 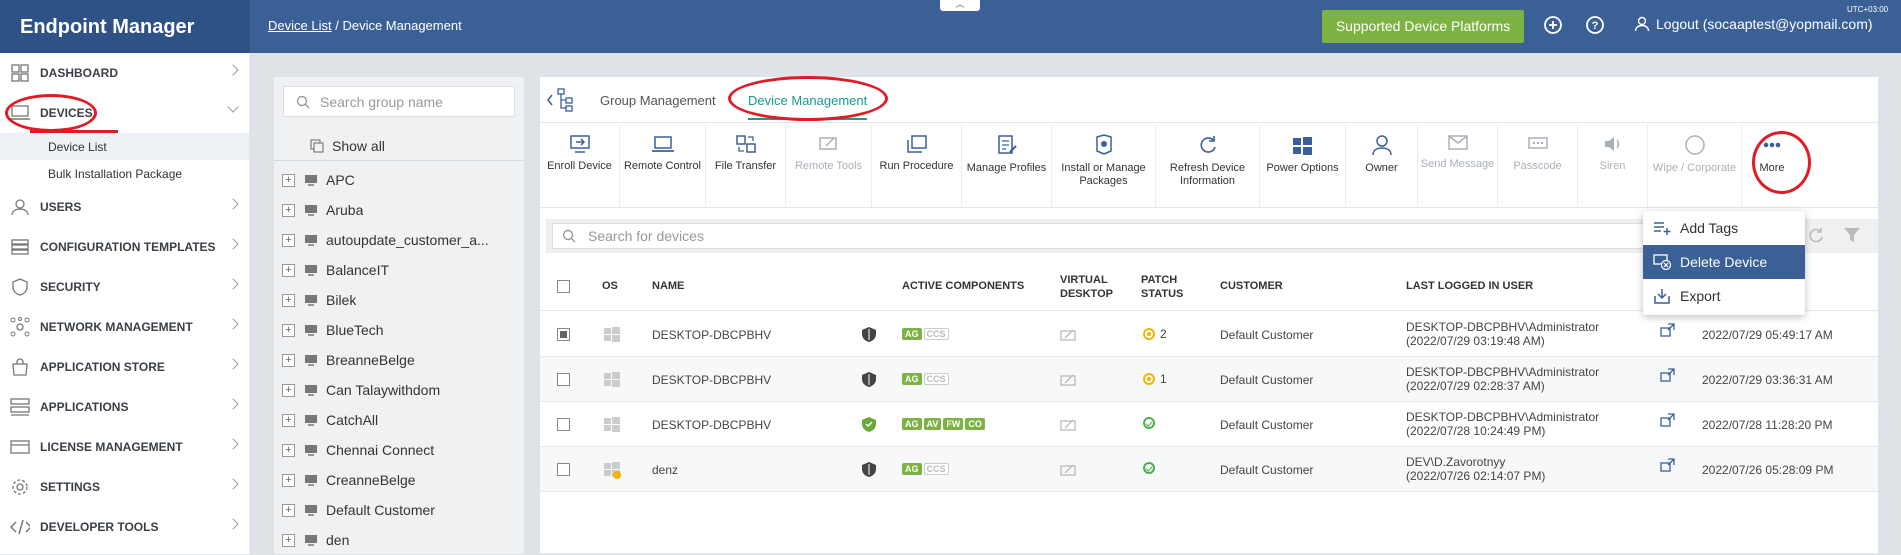 I want to click on logout-button: Logout (socaaptest@yopmail.com), so click(x=1753, y=24).